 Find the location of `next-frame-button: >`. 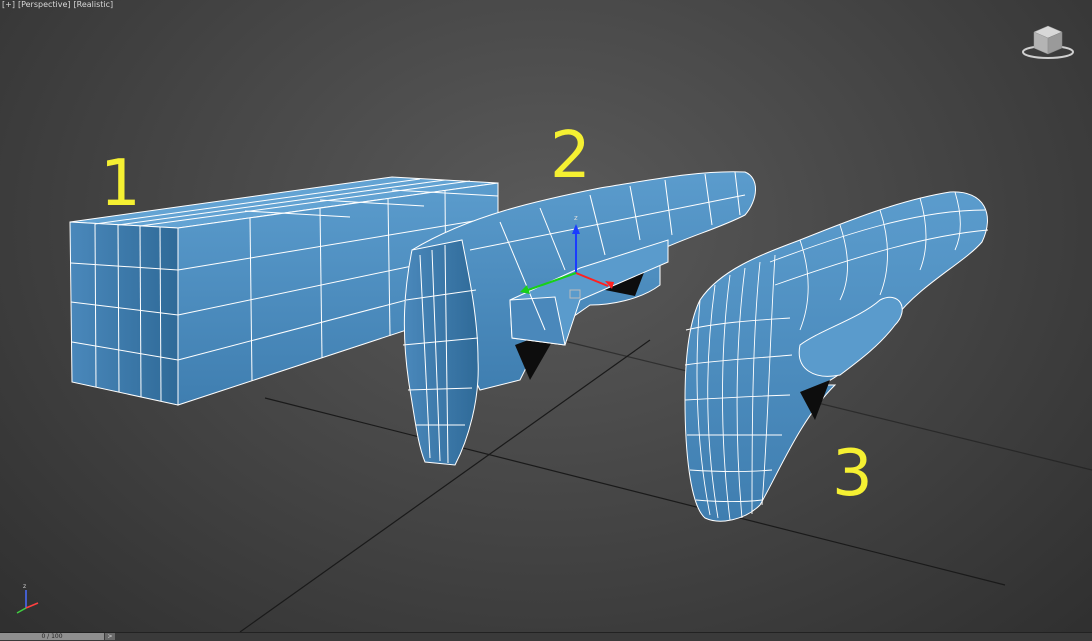

next-frame-button: > is located at coordinates (110, 636).